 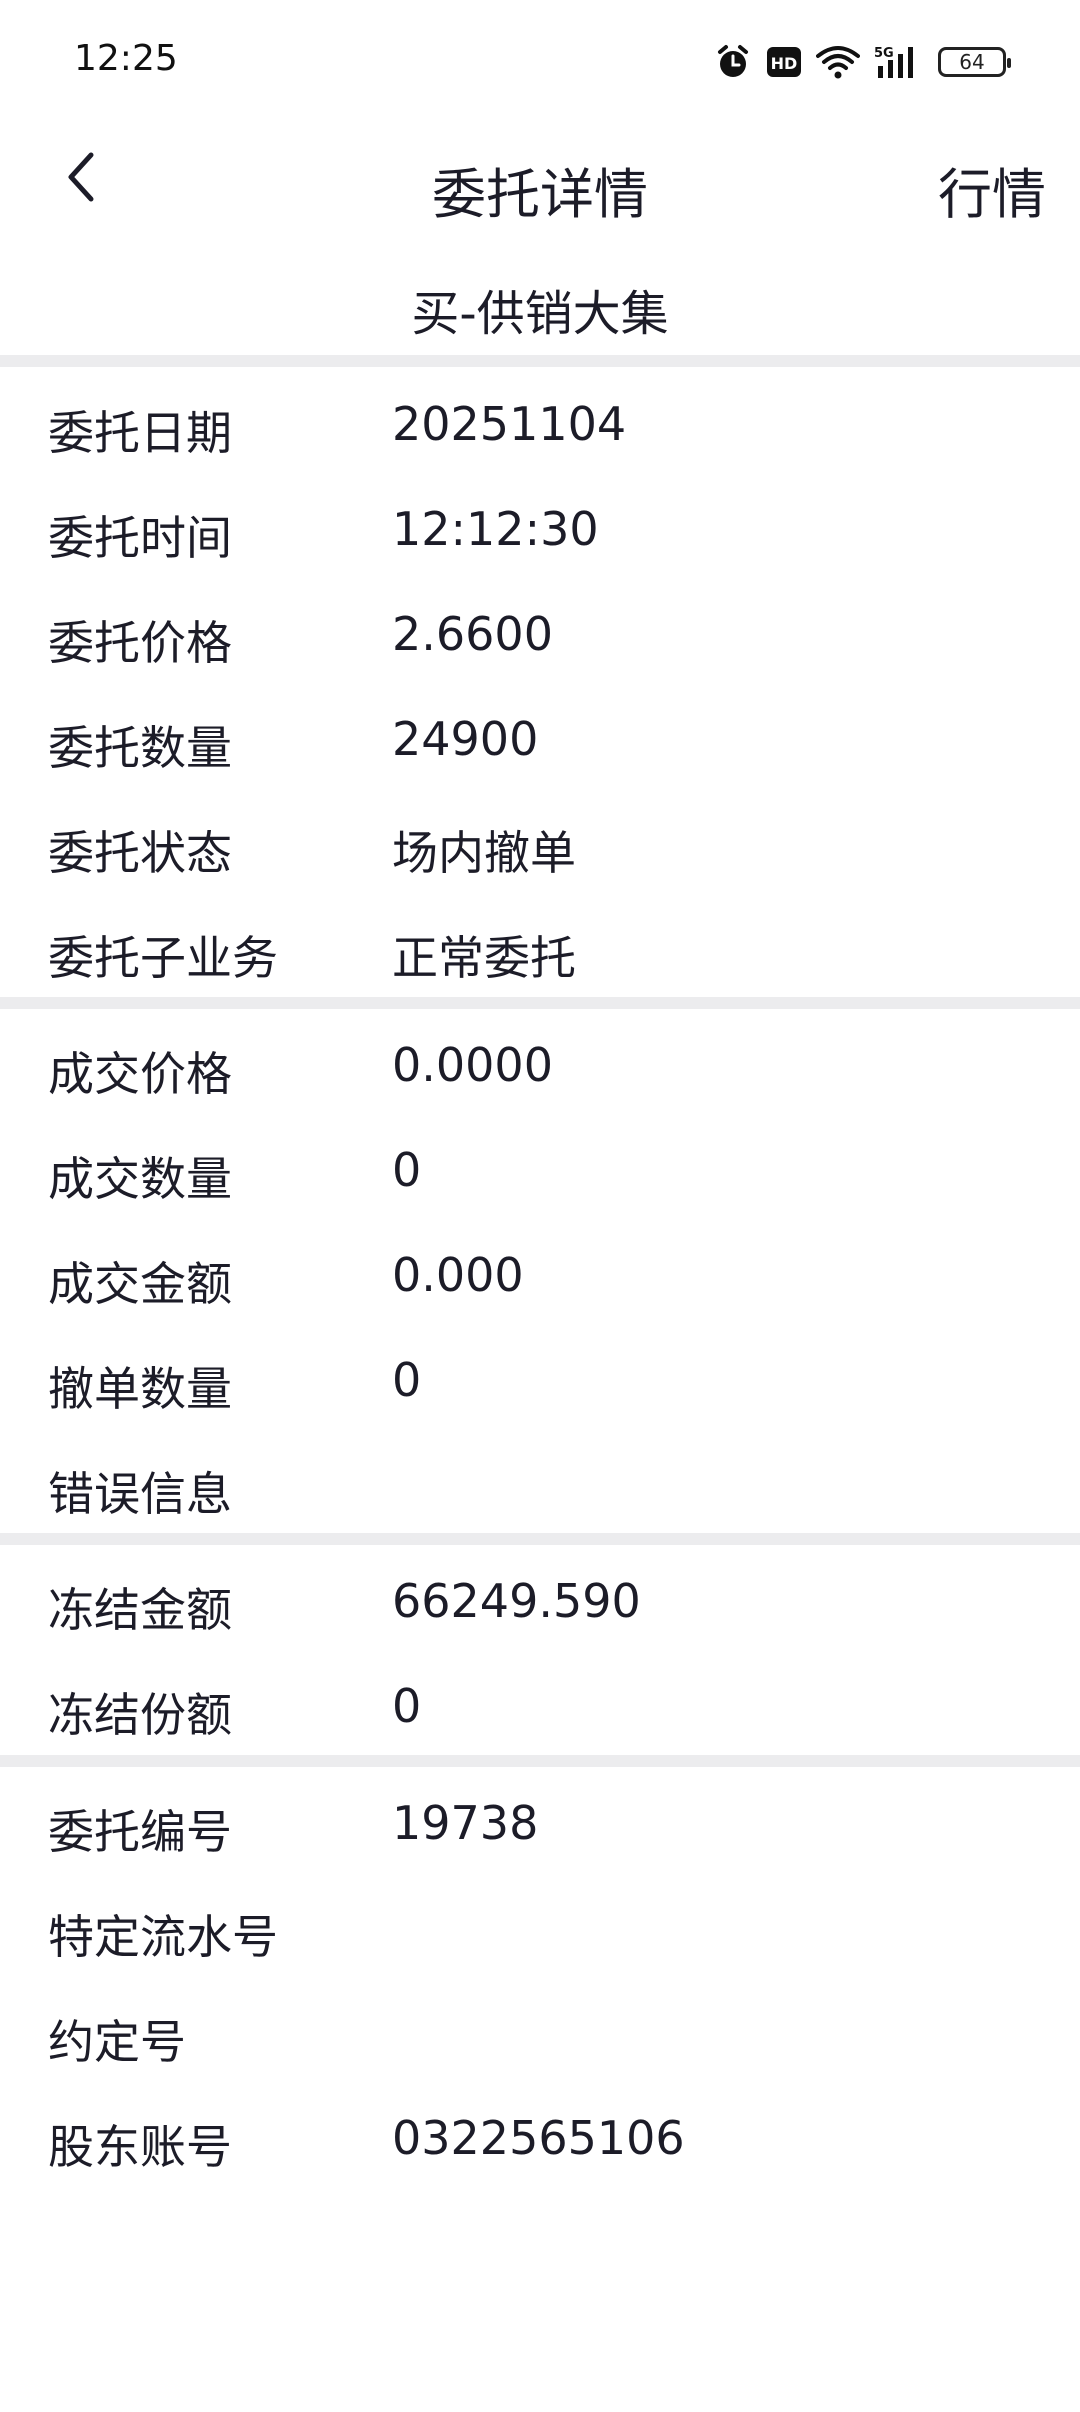 I want to click on detail-row-frozen-shares: 冻结份额 0, so click(x=540, y=1707).